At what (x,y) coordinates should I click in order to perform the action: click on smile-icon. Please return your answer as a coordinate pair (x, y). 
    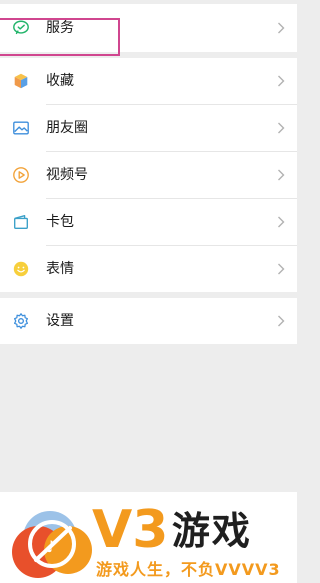
    Looking at the image, I should click on (21, 269).